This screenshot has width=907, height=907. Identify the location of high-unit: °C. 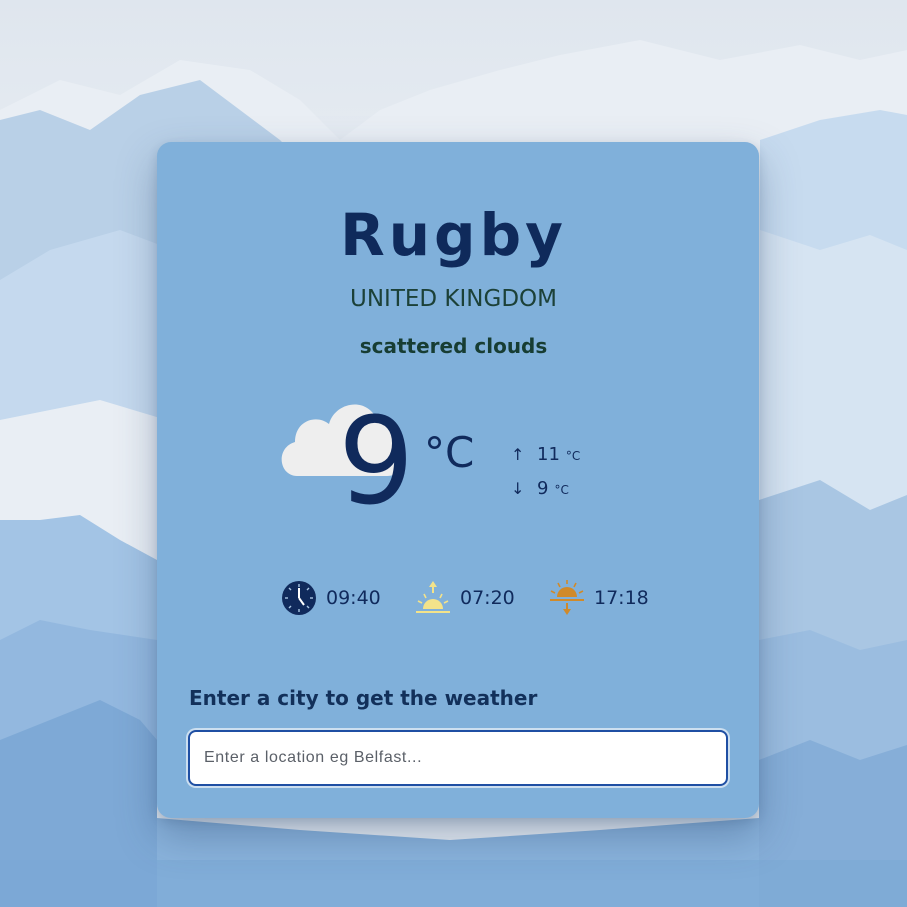
(573, 456).